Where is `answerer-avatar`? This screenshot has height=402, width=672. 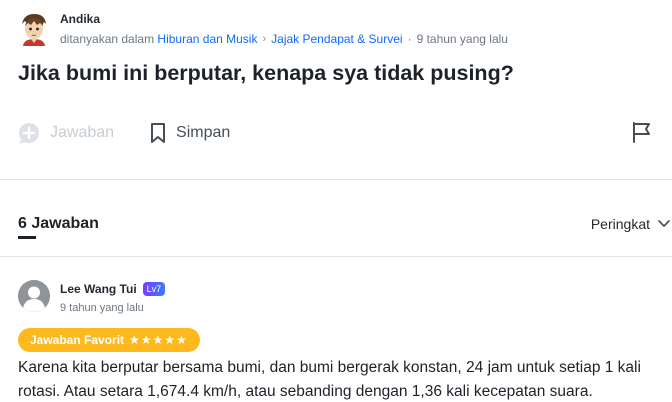 answerer-avatar is located at coordinates (34, 296).